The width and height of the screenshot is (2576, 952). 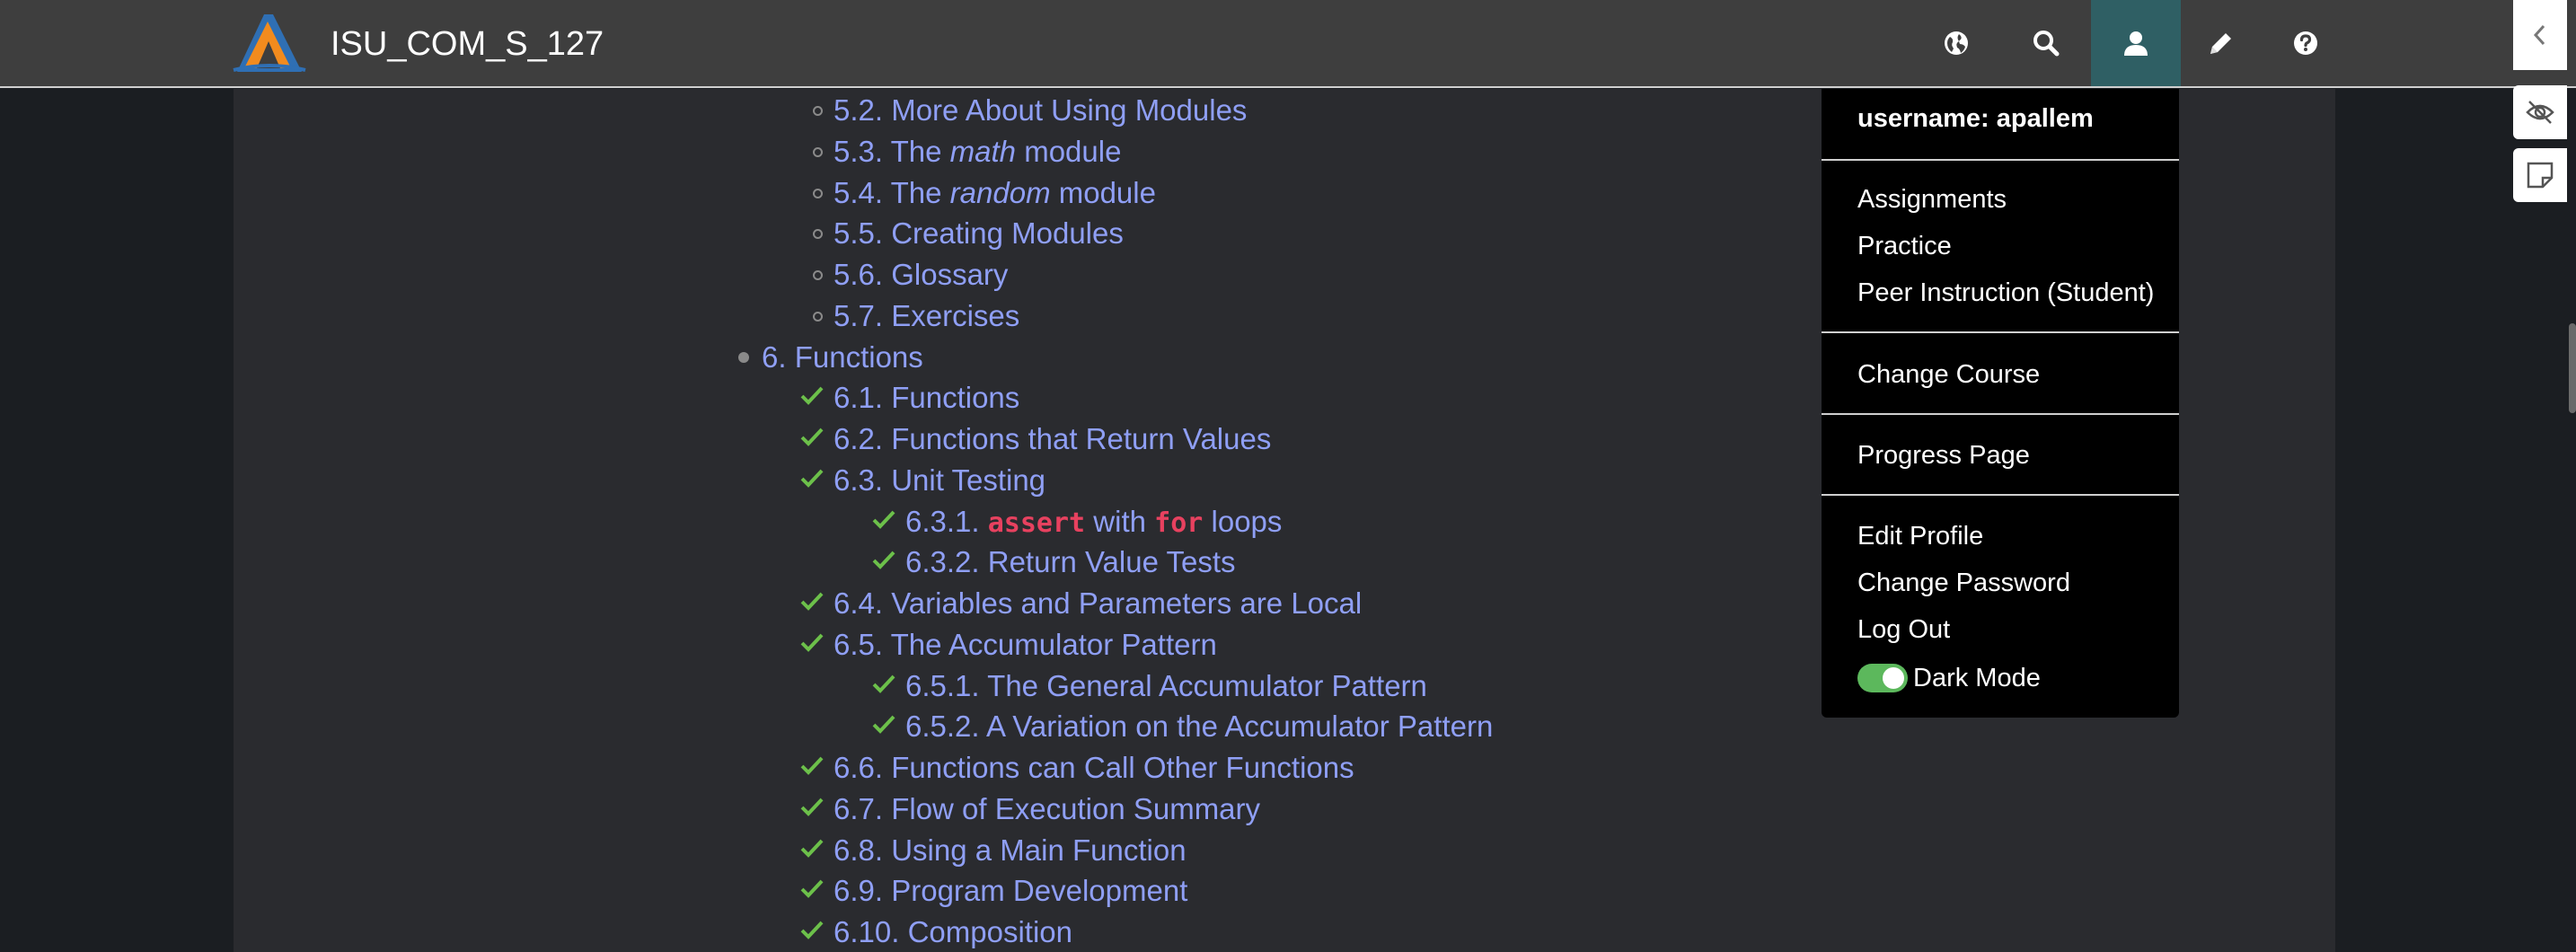 I want to click on section-title: The General Accumulator Pattern, so click(x=1207, y=685).